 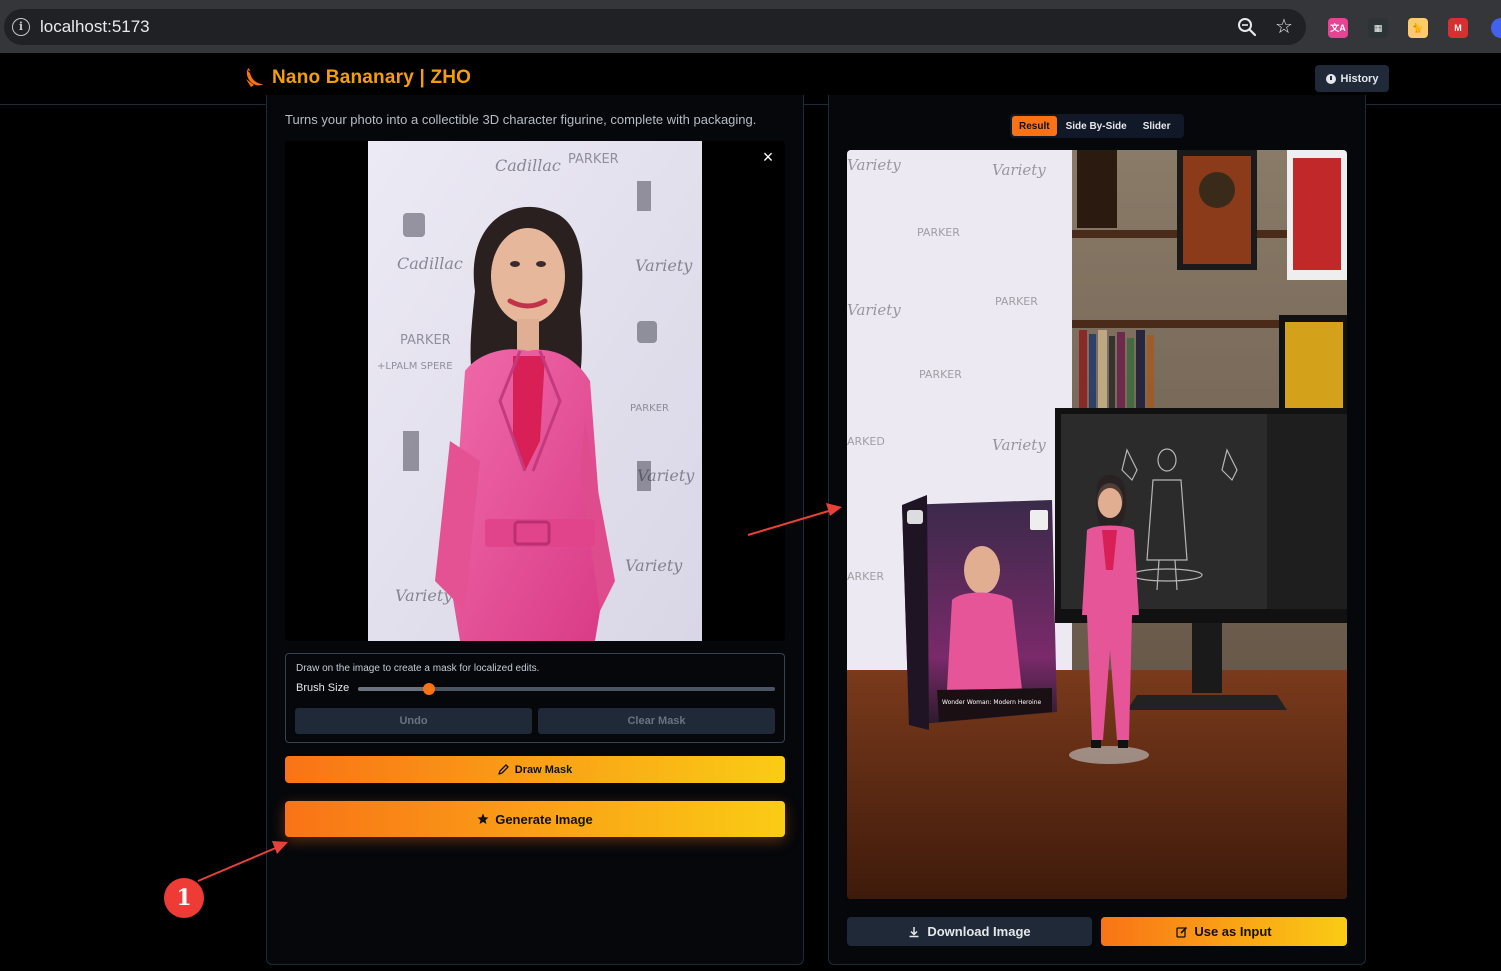 I want to click on history-button: History, so click(x=1352, y=78).